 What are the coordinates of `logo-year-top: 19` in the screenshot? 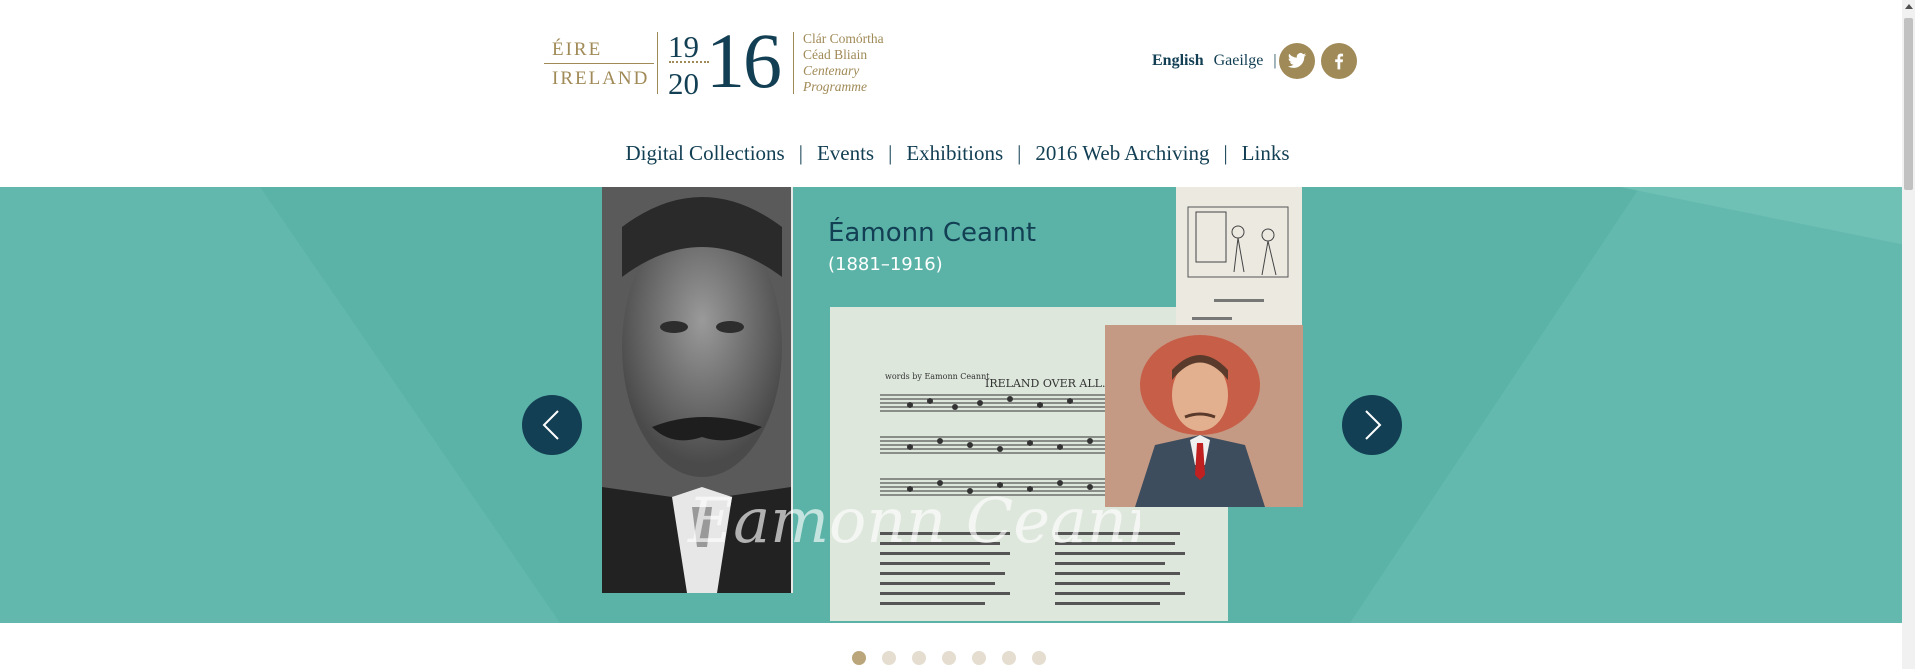 It's located at (683, 46).